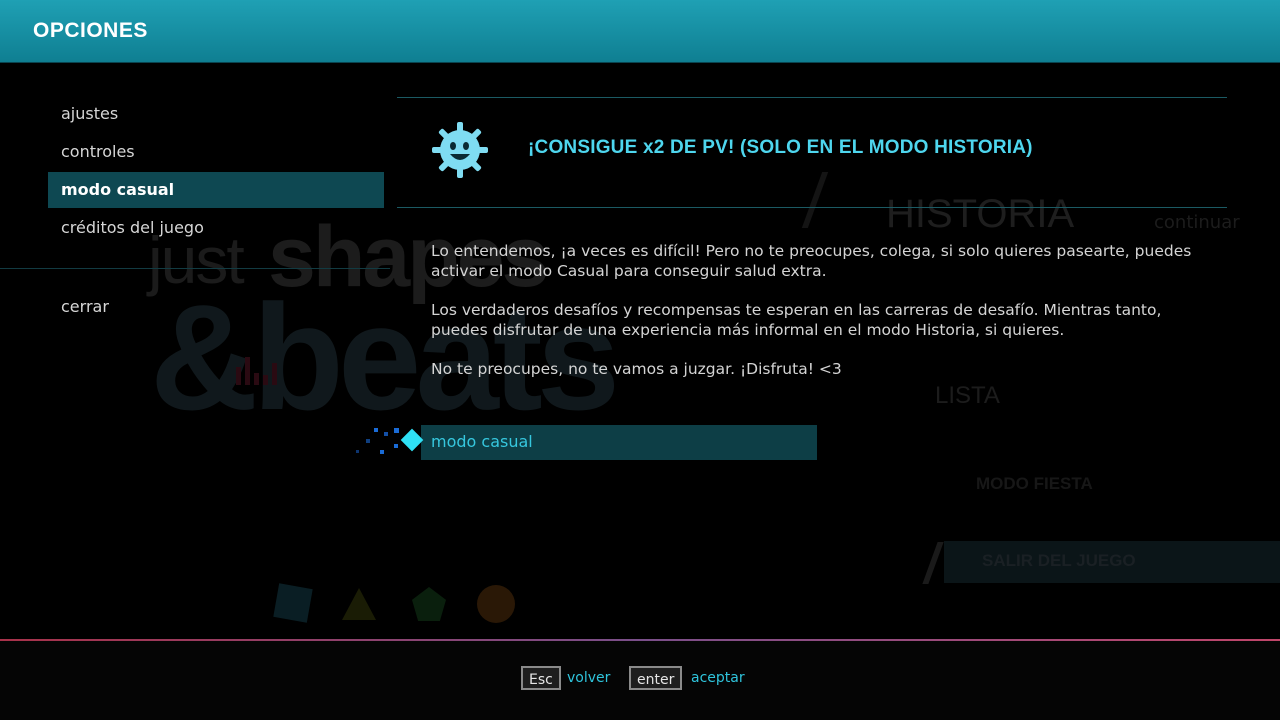  Describe the element at coordinates (216, 228) in the screenshot. I see `sidebar-item-creditos: créditos del juego` at that location.